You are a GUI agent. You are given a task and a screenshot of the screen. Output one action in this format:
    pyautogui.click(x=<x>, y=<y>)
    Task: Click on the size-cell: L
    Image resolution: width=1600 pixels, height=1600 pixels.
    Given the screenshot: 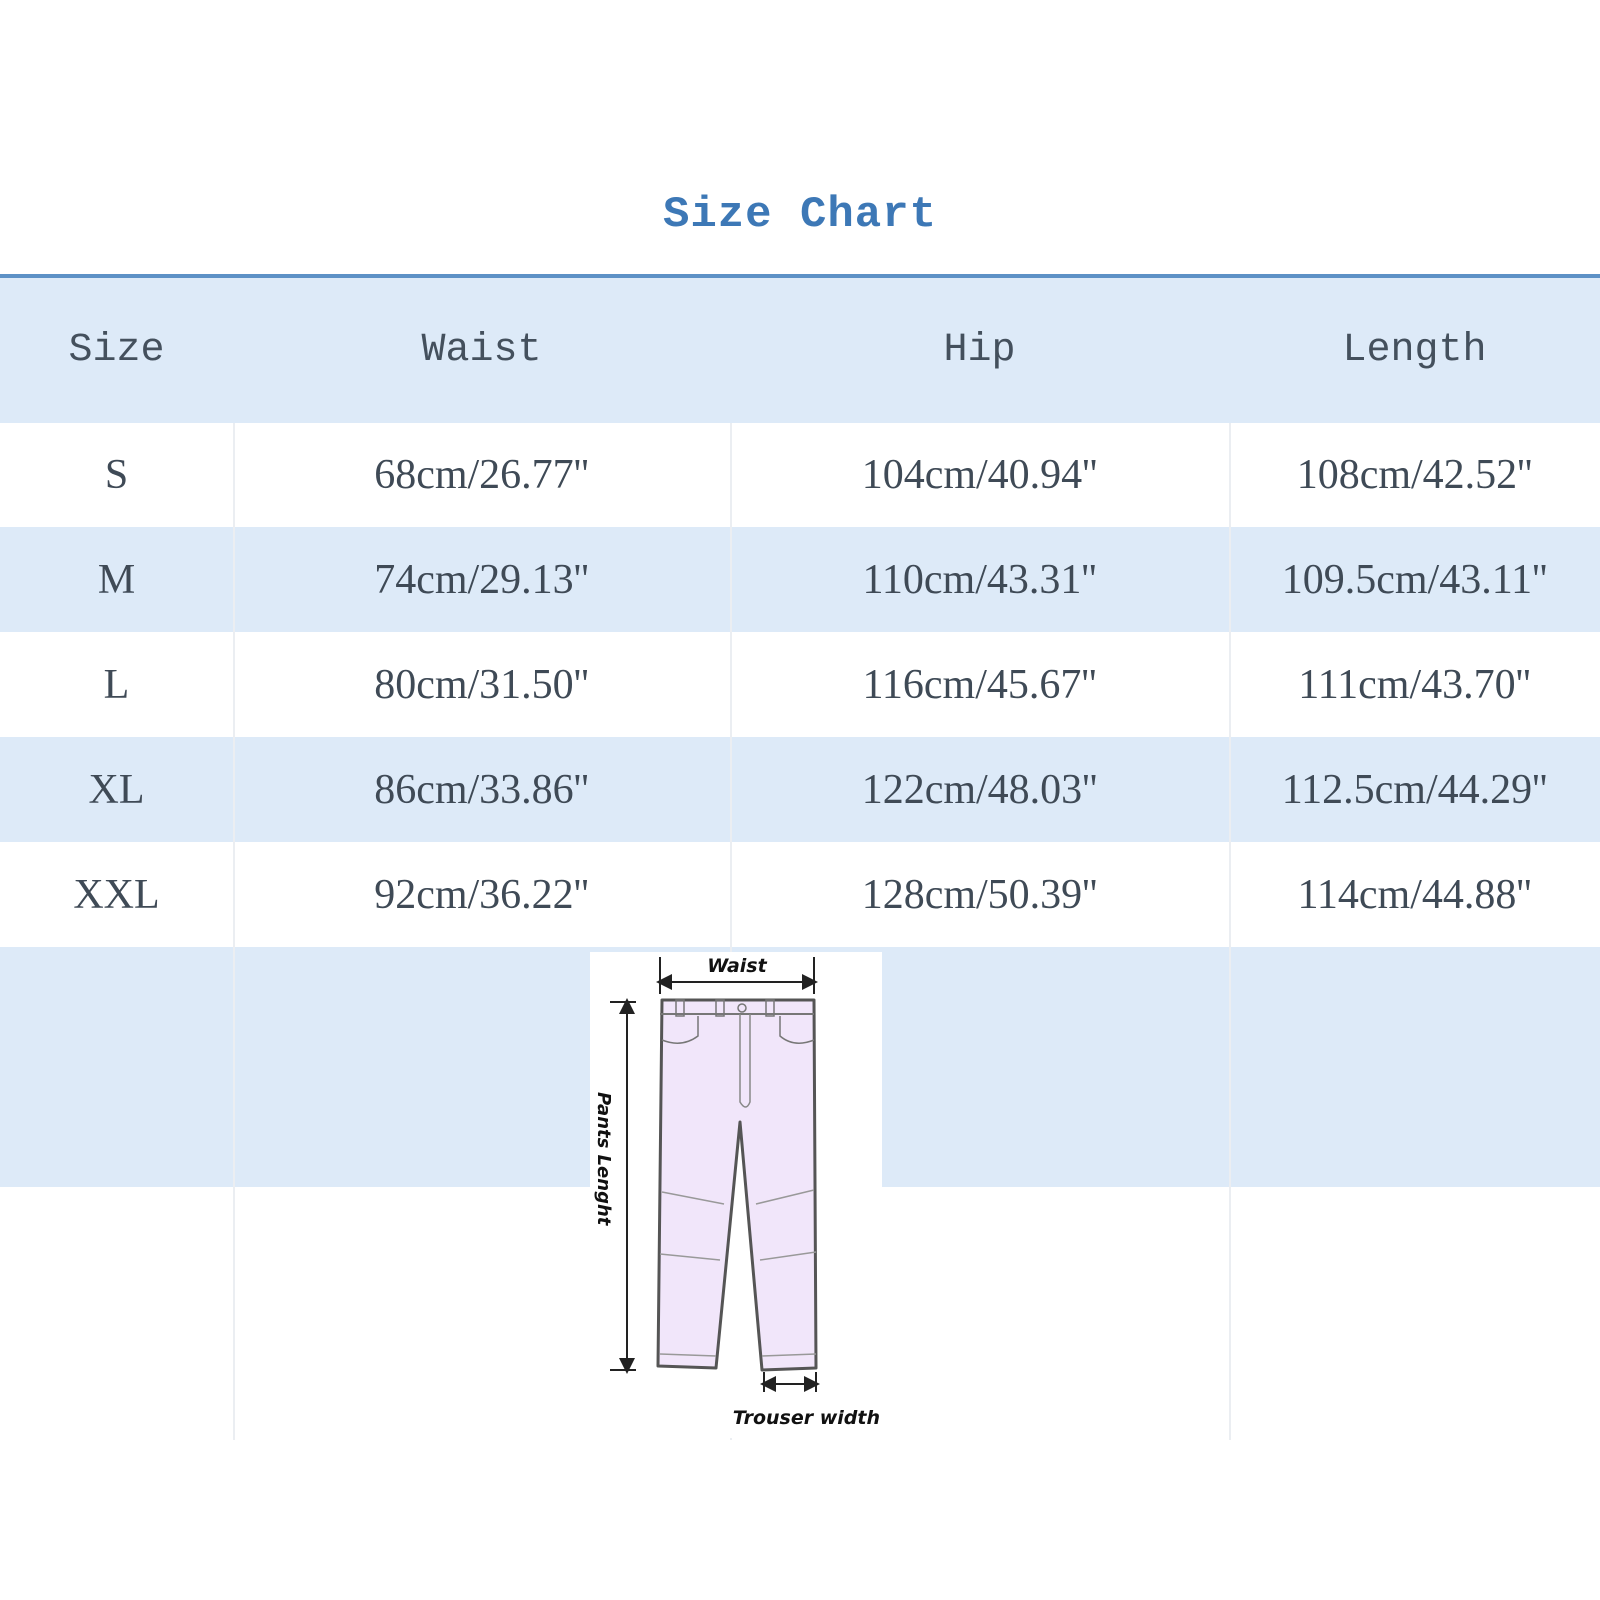 What is the action you would take?
    pyautogui.click(x=116, y=684)
    